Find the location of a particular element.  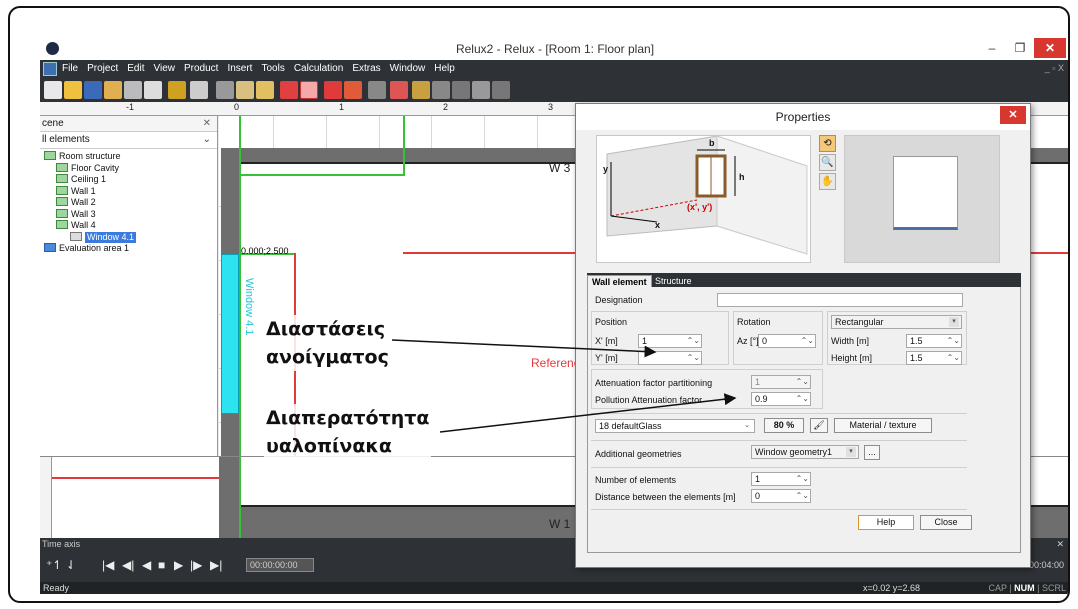

tree-item-ceiling: Ceiling 1 is located at coordinates (128, 180).